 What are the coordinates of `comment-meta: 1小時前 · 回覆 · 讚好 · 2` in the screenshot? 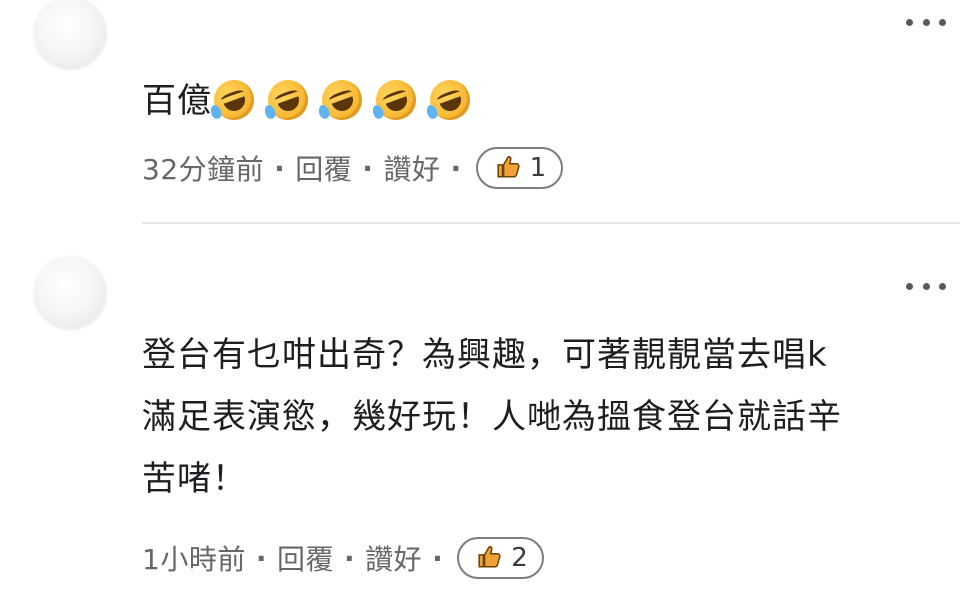 It's located at (343, 558).